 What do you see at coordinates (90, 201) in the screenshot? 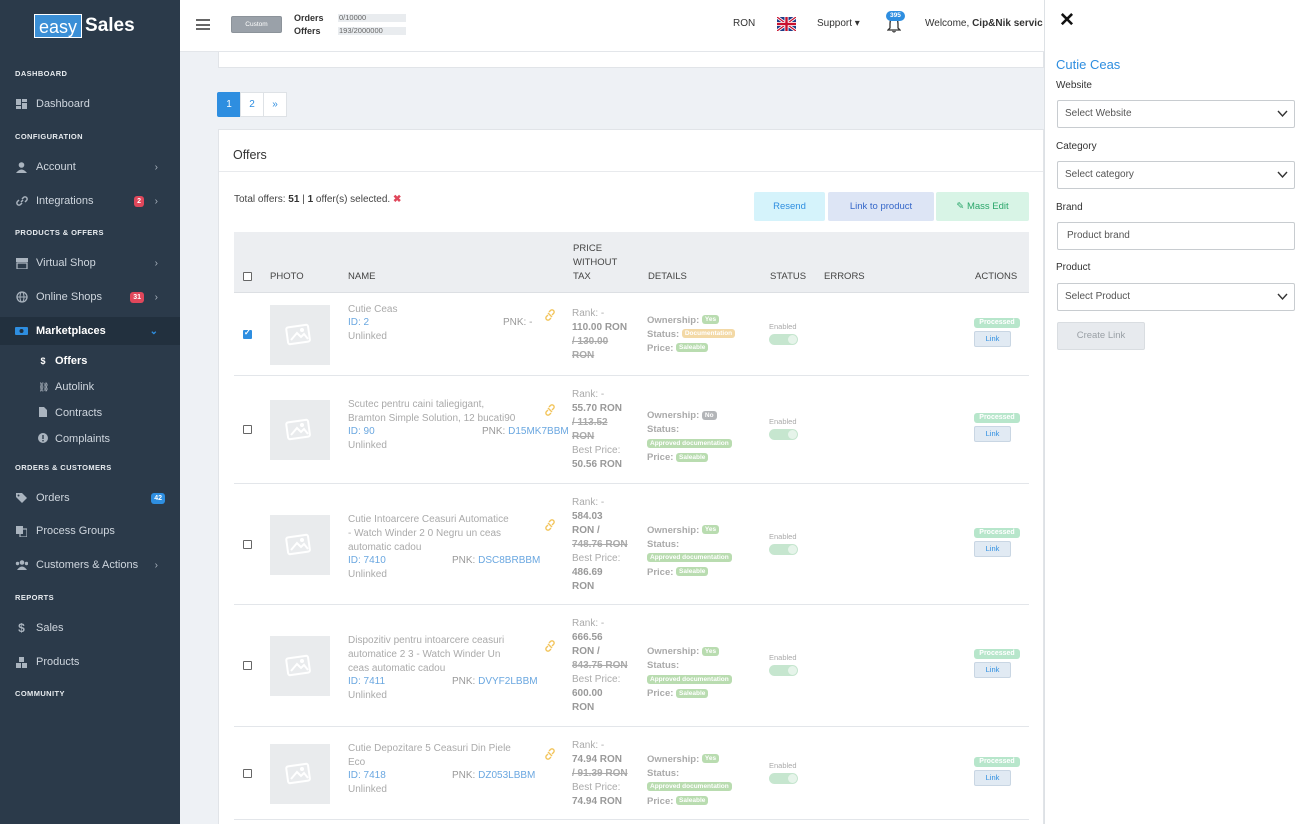
I see `sidebar-item-integrations: Integrations 2 ›` at bounding box center [90, 201].